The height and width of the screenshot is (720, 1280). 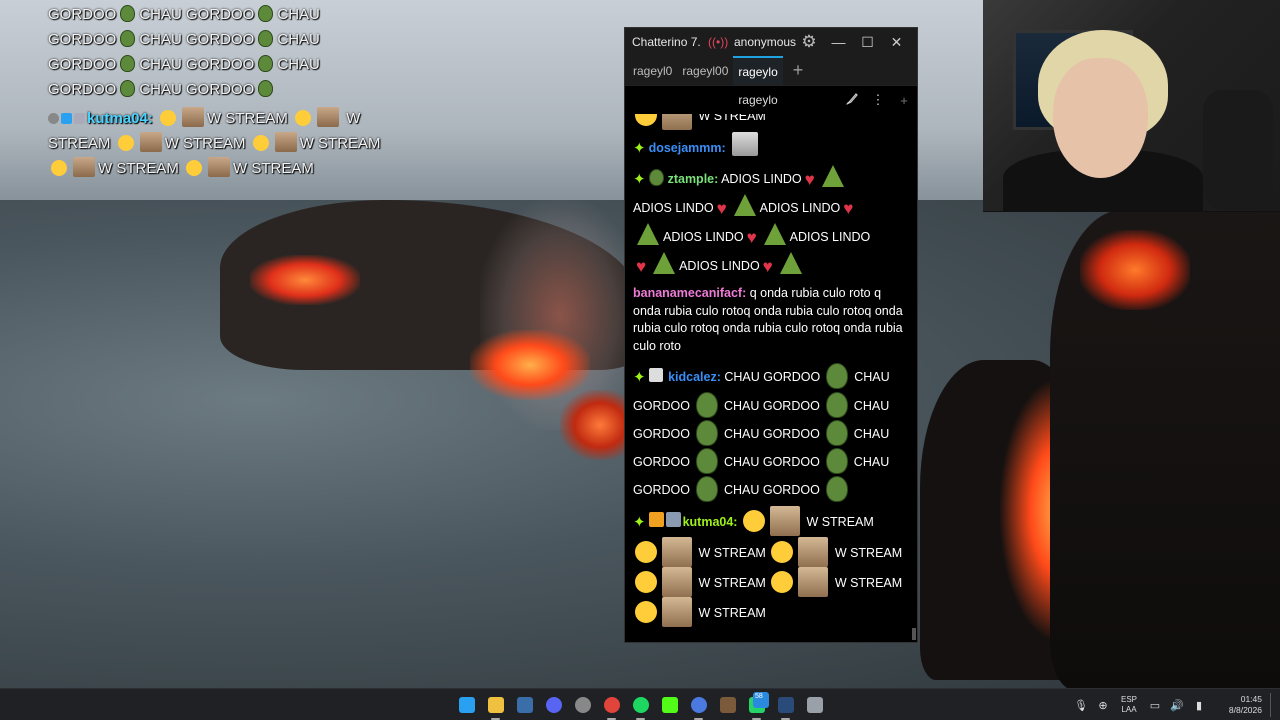 I want to click on wallpaper-lava, so click(x=1135, y=270).